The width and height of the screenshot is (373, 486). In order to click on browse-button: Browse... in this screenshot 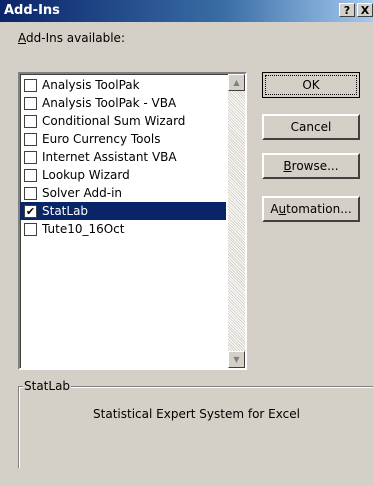, I will do `click(311, 166)`.